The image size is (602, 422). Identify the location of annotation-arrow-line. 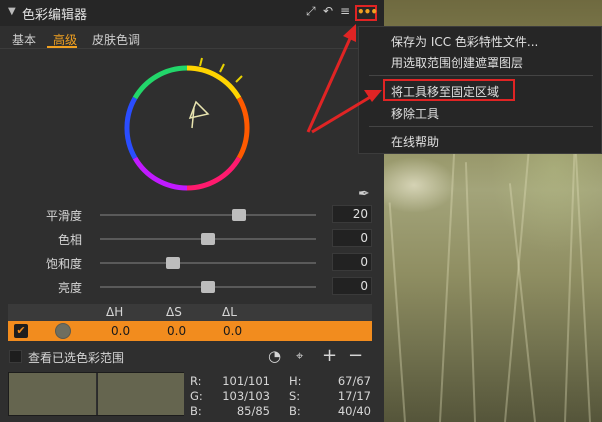
(330, 83).